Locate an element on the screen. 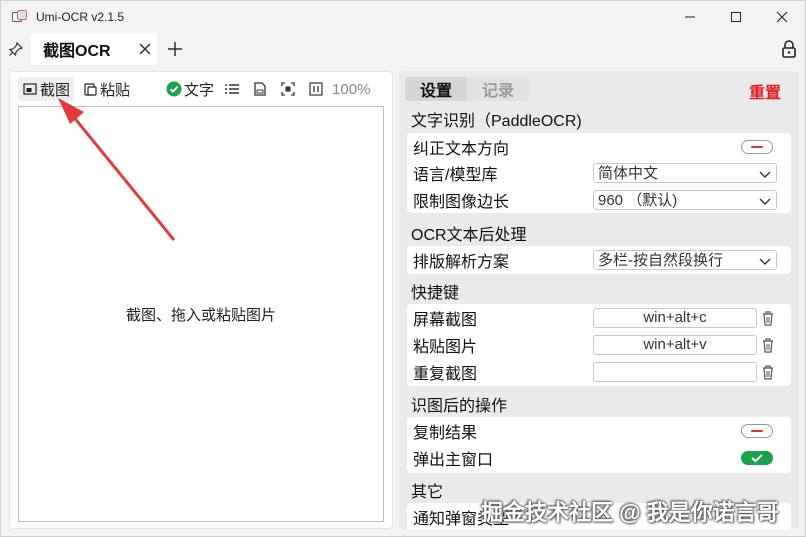 This screenshot has height=537, width=806. screenshot-label: 截图 is located at coordinates (55, 90).